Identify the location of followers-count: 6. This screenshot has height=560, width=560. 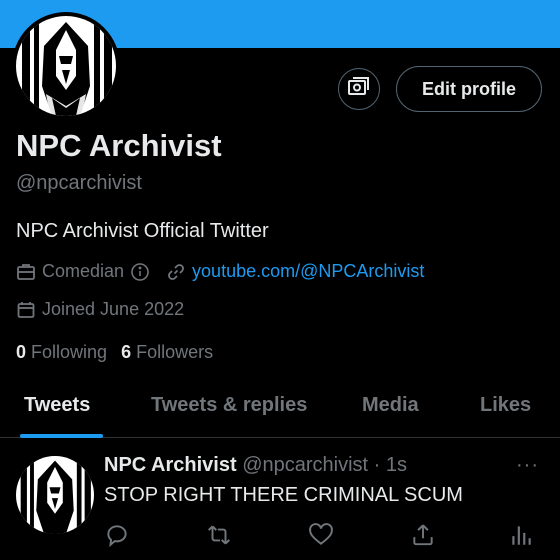
(126, 352).